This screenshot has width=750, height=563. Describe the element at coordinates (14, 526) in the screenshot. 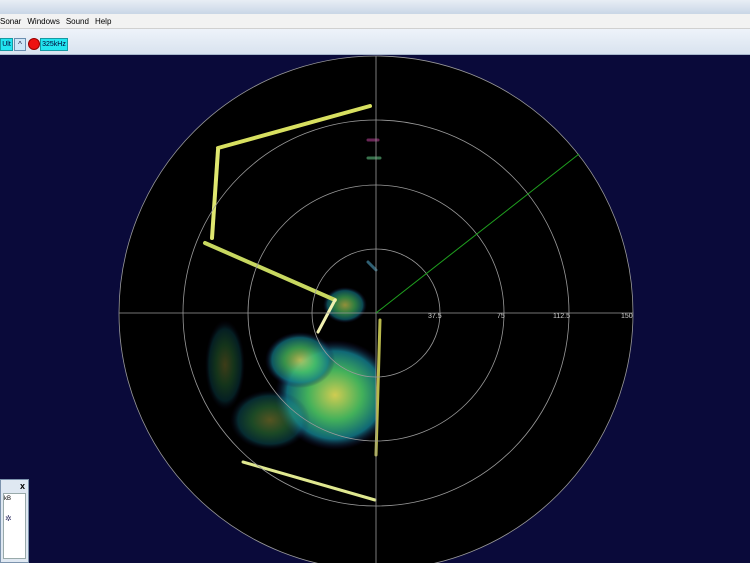

I see `panel-content` at that location.